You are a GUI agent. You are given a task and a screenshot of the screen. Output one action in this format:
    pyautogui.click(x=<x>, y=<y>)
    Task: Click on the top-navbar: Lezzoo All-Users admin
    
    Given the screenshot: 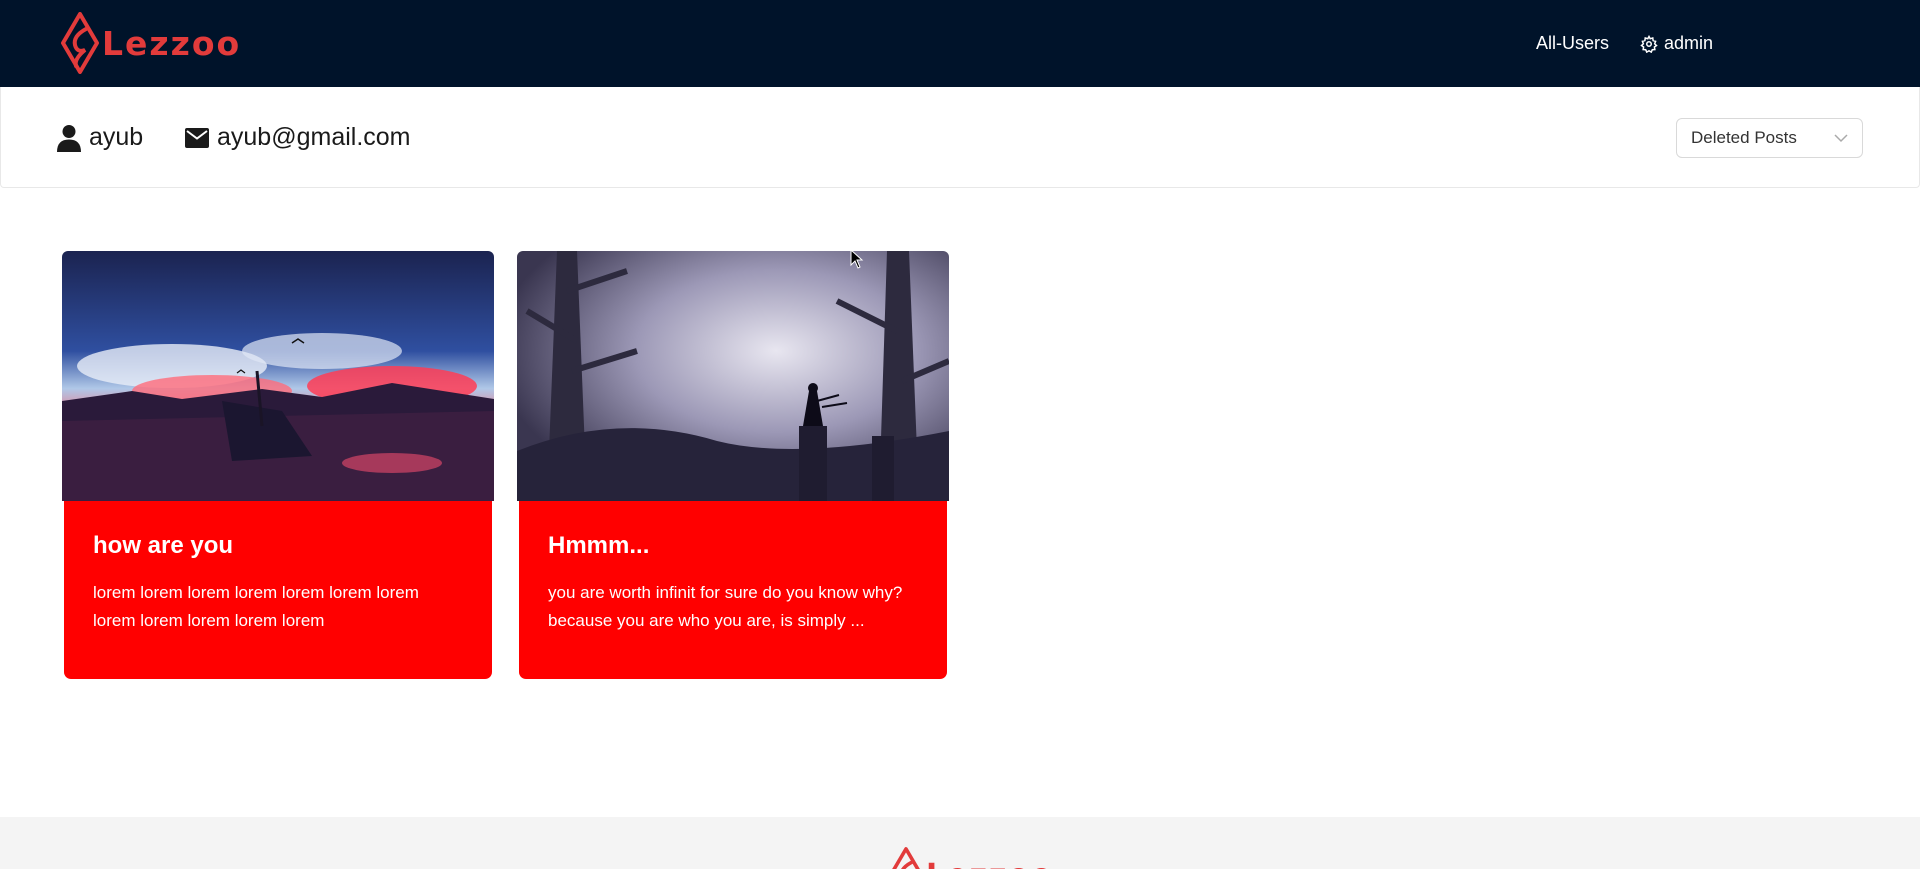 What is the action you would take?
    pyautogui.click(x=960, y=43)
    